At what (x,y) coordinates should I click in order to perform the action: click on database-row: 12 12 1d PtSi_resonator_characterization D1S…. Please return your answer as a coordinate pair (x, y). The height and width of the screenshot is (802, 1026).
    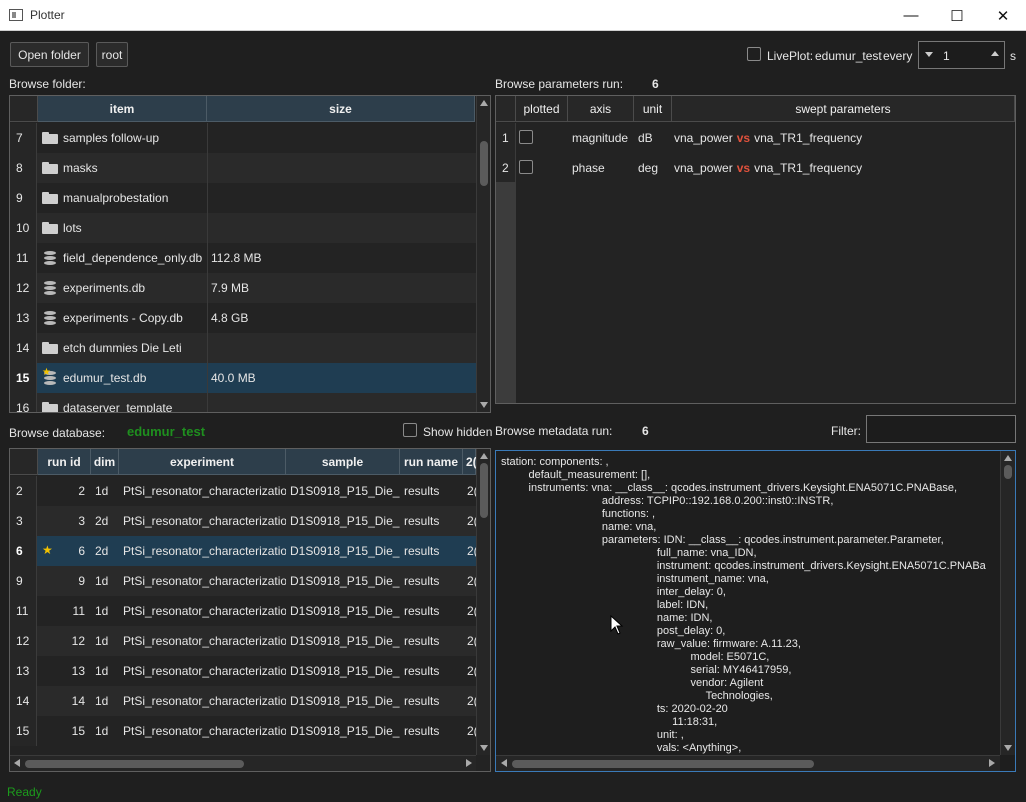
    Looking at the image, I should click on (243, 641).